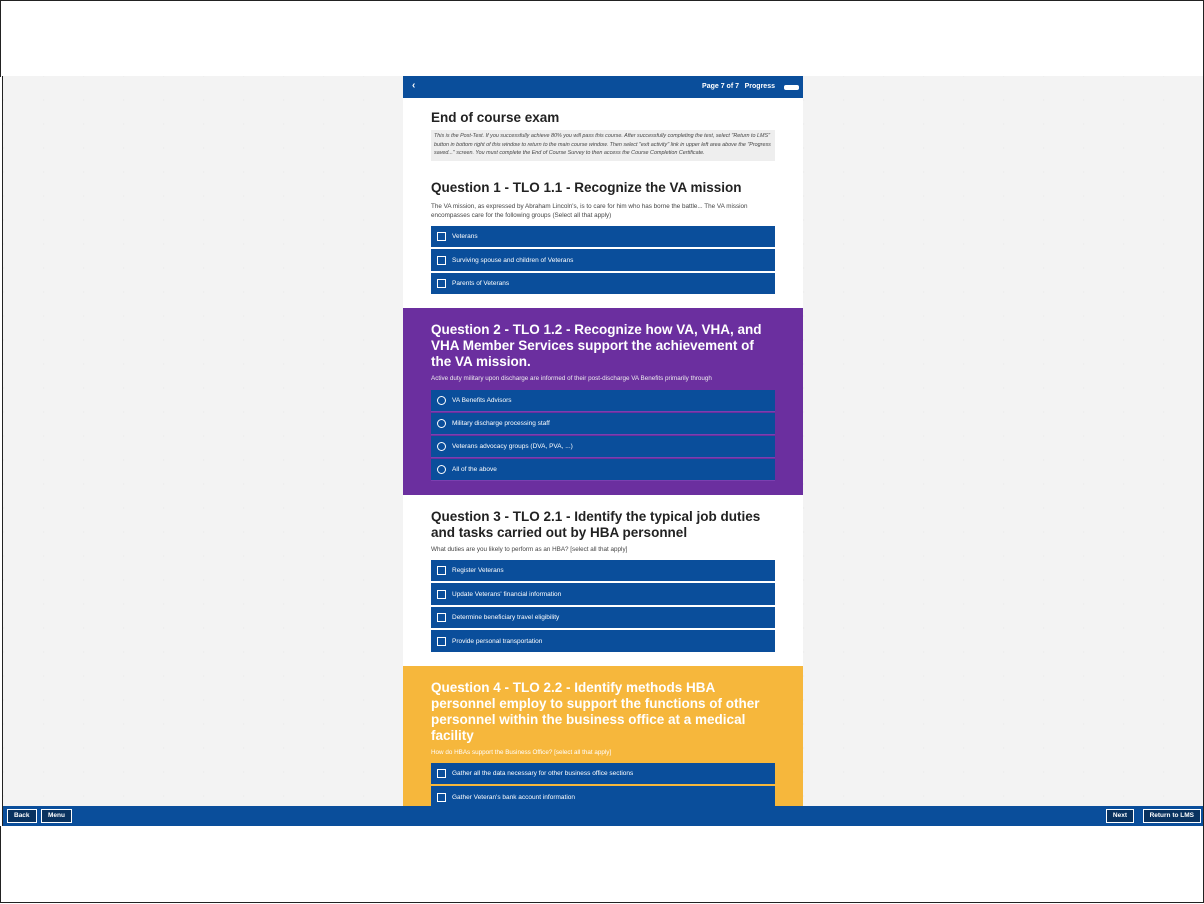 The width and height of the screenshot is (1204, 904). Describe the element at coordinates (602, 38) in the screenshot. I see `viewer-frame-top` at that location.